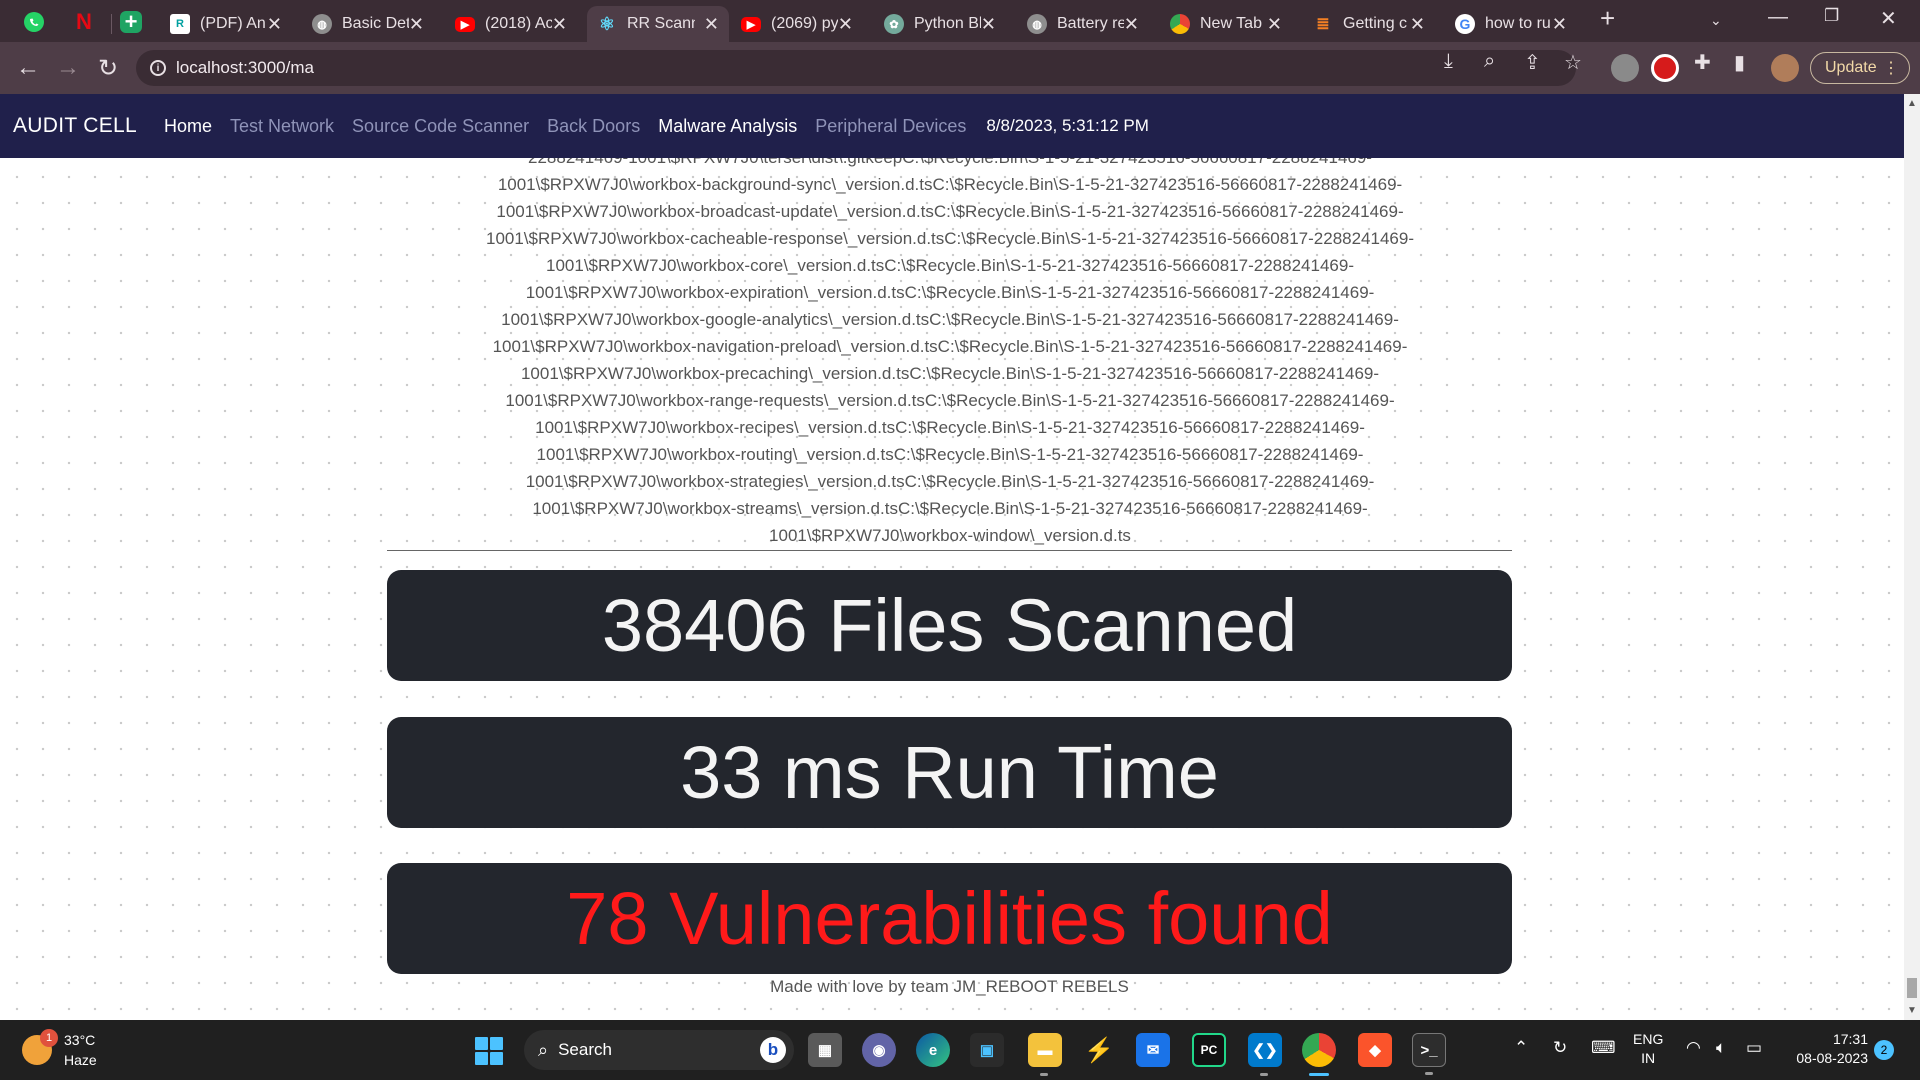  Describe the element at coordinates (75, 126) in the screenshot. I see `app-brand: AUDIT CELL` at that location.